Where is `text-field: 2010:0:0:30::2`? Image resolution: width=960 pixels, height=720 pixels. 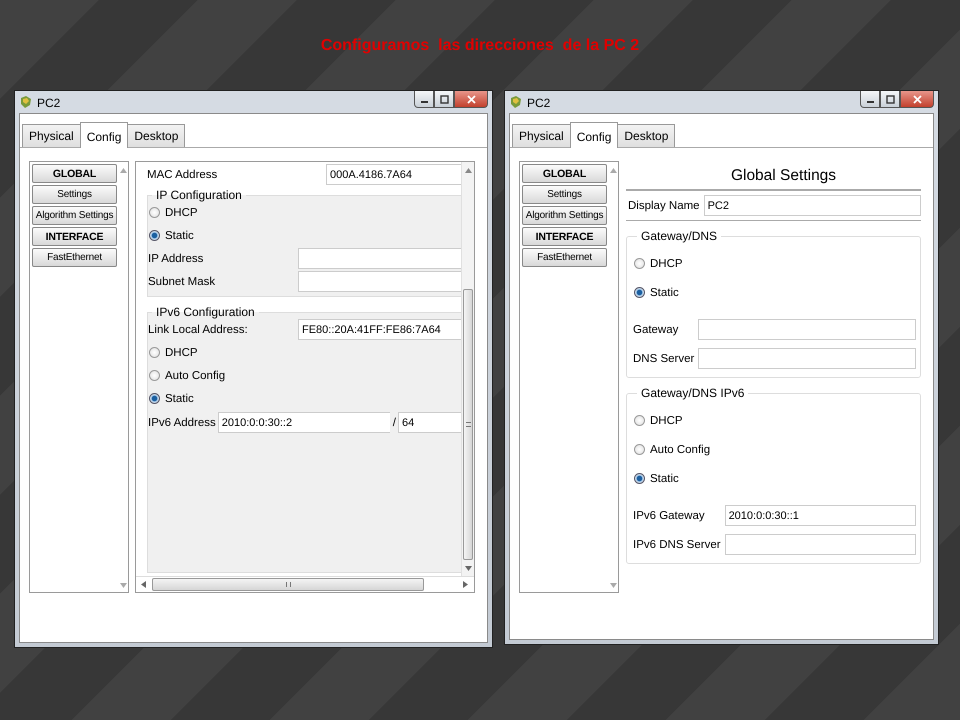
text-field: 2010:0:0:30::2 is located at coordinates (304, 422).